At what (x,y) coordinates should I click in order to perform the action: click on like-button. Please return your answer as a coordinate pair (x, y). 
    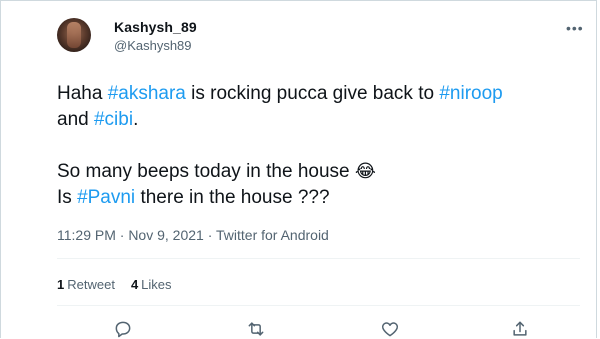
    Looking at the image, I should click on (390, 329).